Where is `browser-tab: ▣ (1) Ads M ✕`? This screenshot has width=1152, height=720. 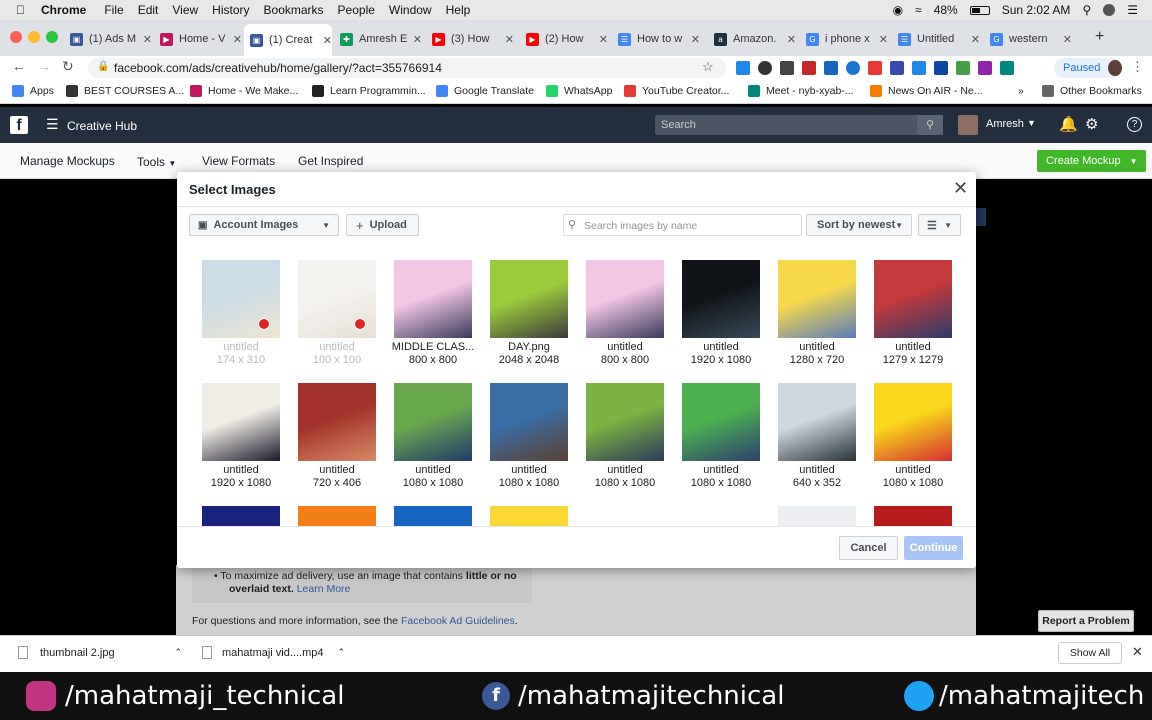 browser-tab: ▣ (1) Ads M ✕ is located at coordinates (108, 39).